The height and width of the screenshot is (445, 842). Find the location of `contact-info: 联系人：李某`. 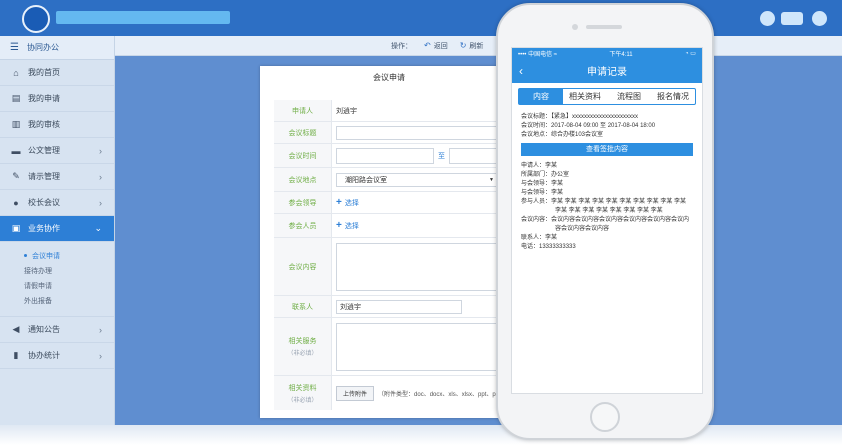

contact-info: 联系人：李某 is located at coordinates (539, 238).